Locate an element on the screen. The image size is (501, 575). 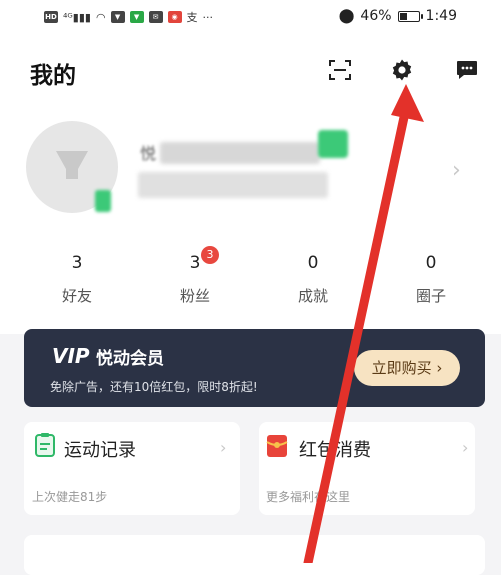
notification-badge: 3 is located at coordinates (210, 255).